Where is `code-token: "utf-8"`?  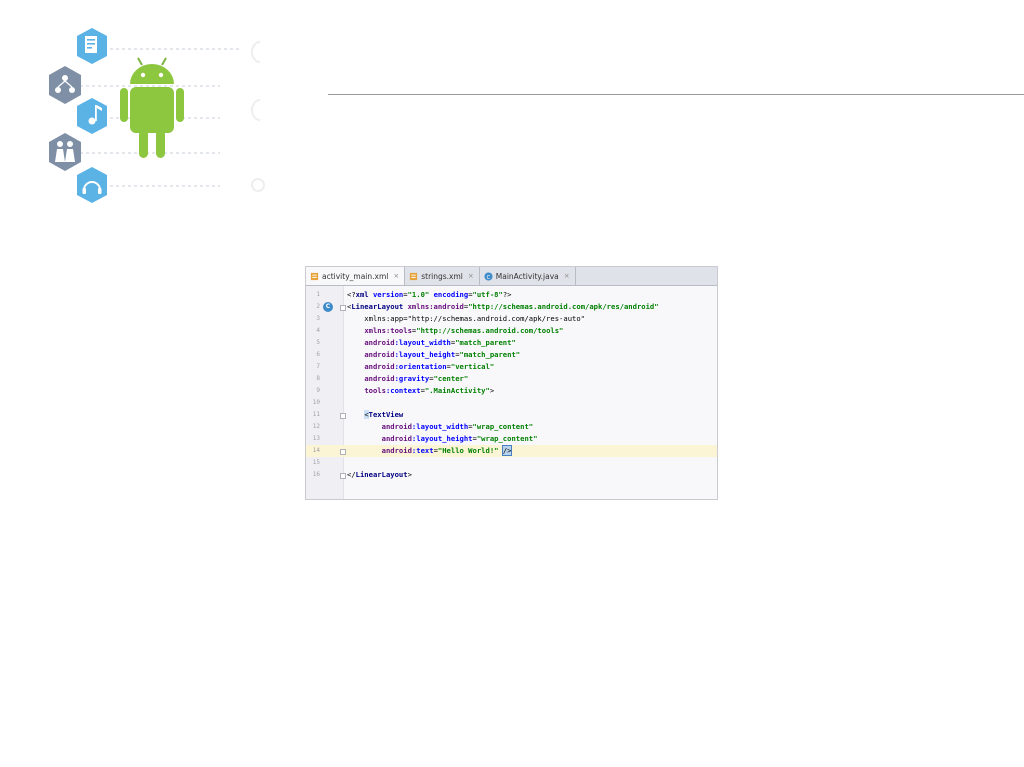 code-token: "utf-8" is located at coordinates (487, 294).